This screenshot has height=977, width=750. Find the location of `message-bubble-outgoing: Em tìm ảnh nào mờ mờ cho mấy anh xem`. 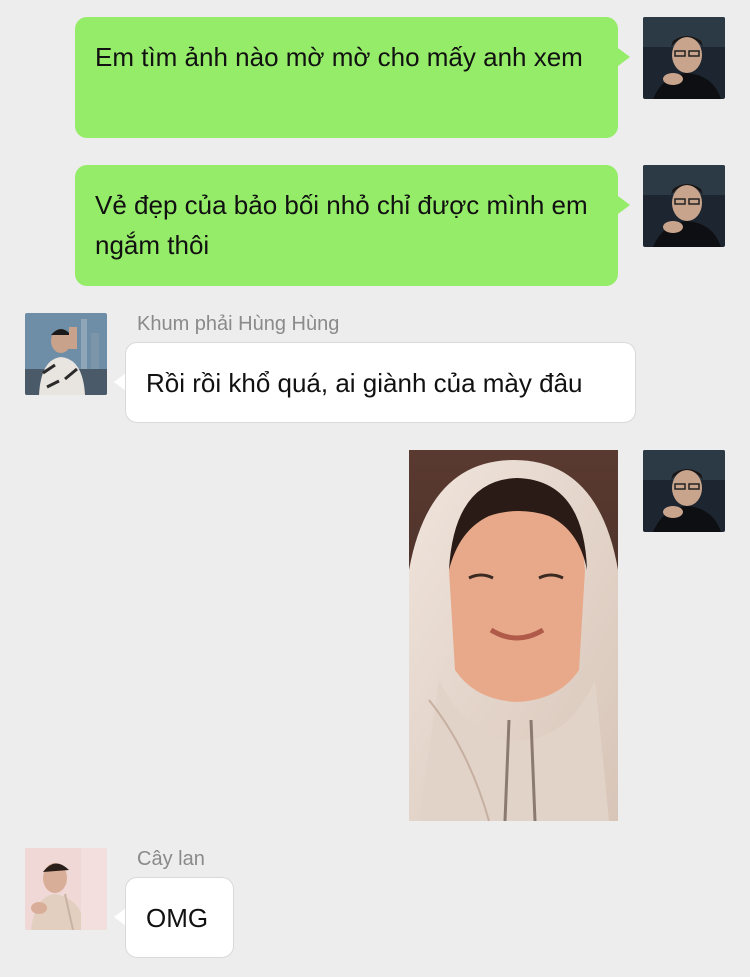

message-bubble-outgoing: Em tìm ảnh nào mờ mờ cho mấy anh xem is located at coordinates (346, 77).